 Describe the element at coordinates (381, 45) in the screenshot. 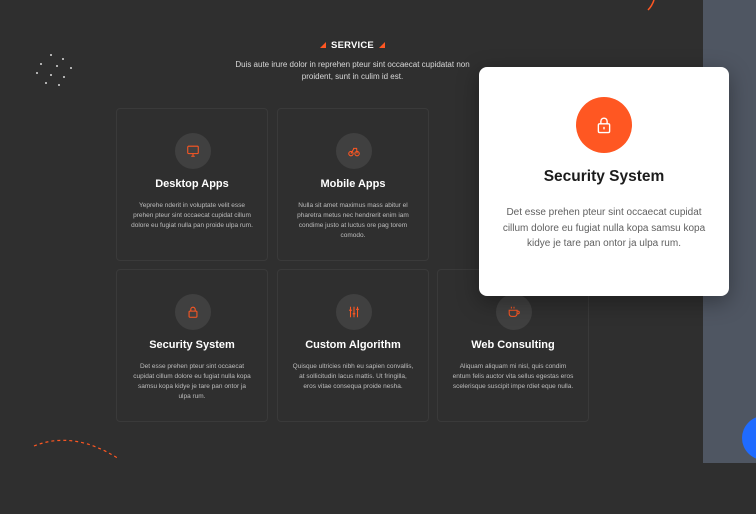

I see `triangle-right-icon` at that location.